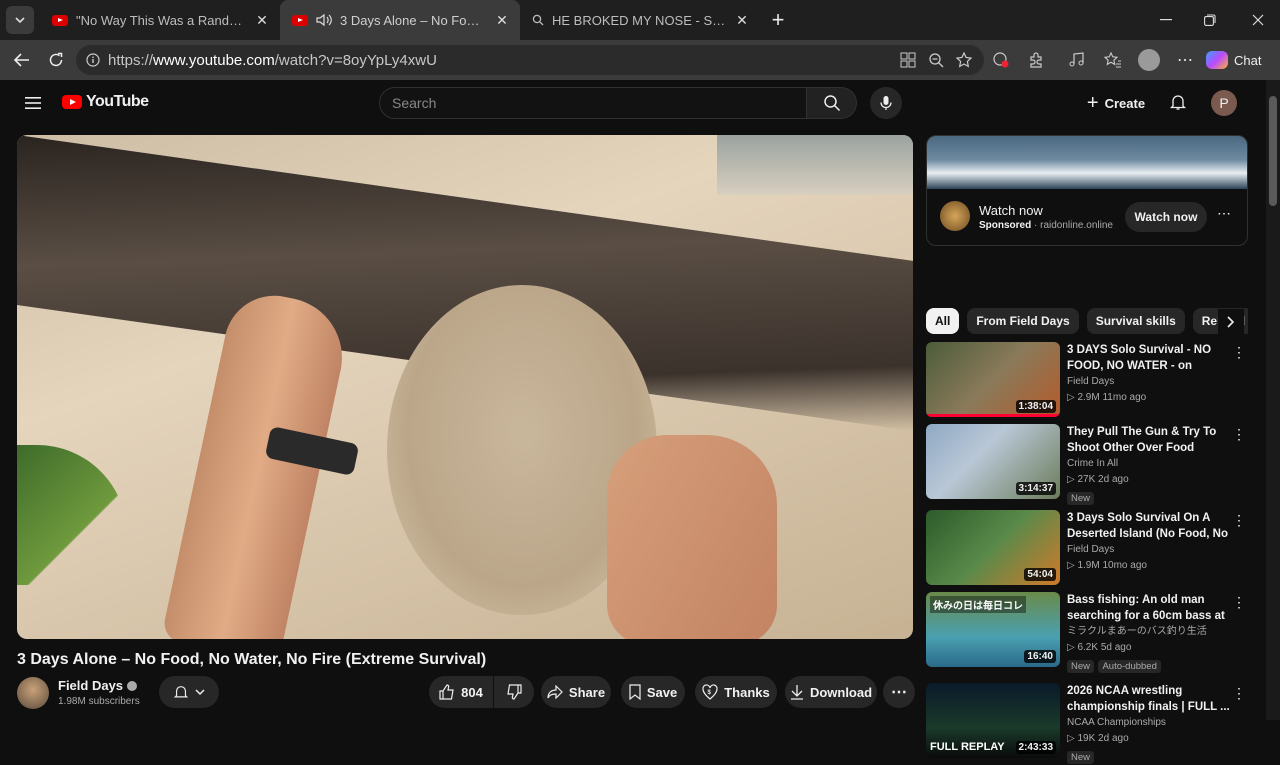 Image resolution: width=1280 pixels, height=765 pixels. Describe the element at coordinates (1135, 321) in the screenshot. I see `chip-survival-skills: Survival skills` at that location.